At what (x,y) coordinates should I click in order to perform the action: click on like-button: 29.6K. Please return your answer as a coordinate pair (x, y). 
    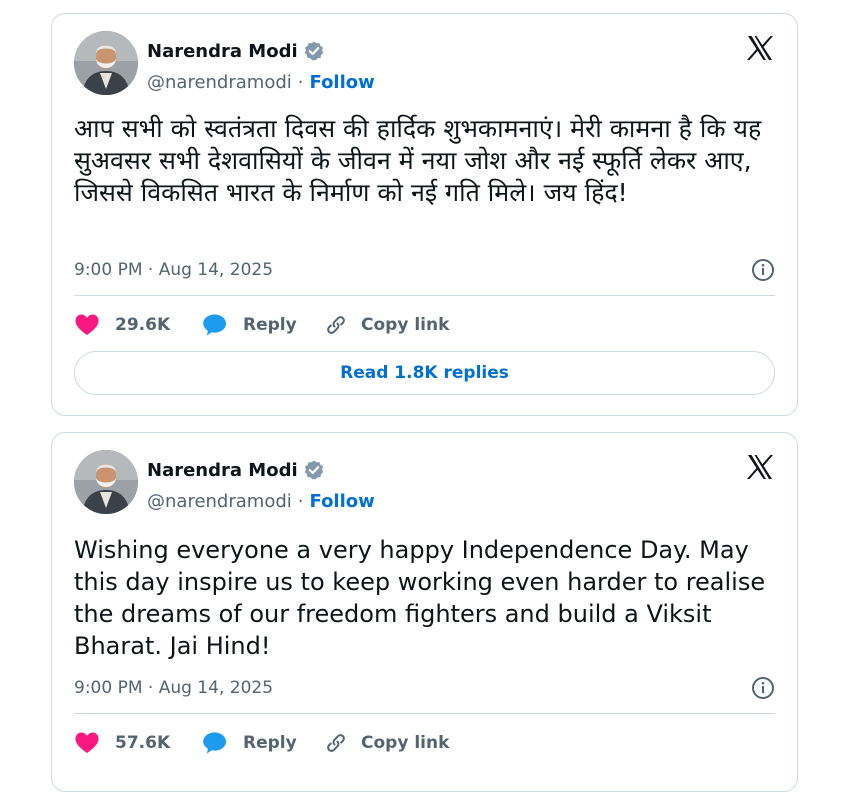
    Looking at the image, I should click on (138, 325).